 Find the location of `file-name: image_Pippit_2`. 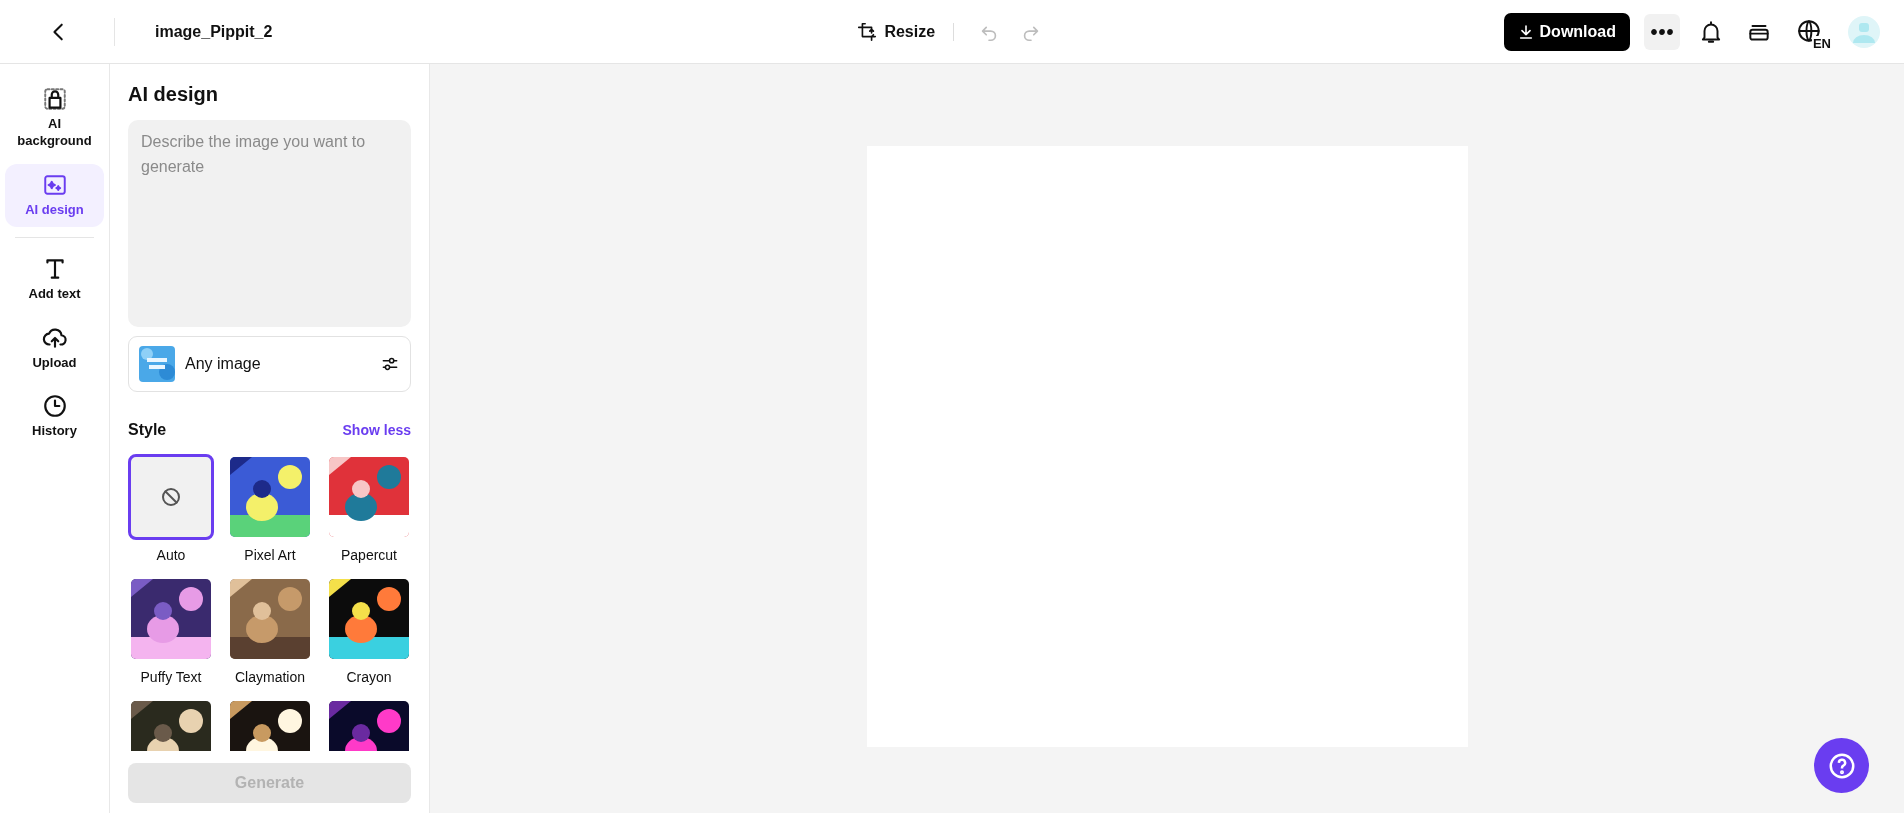

file-name: image_Pippit_2 is located at coordinates (193, 31).